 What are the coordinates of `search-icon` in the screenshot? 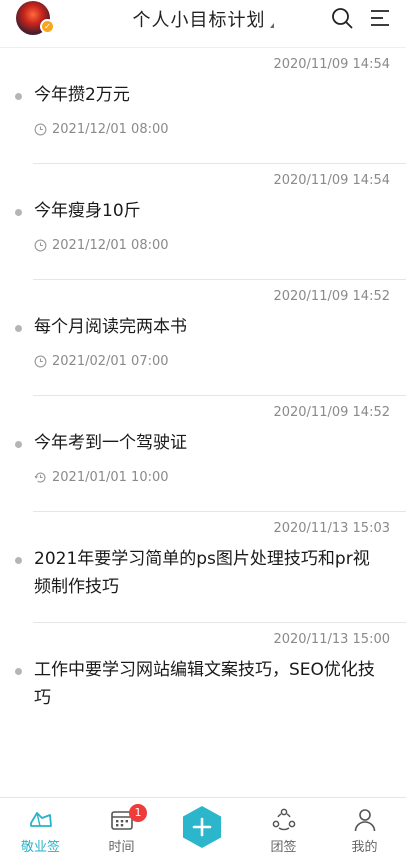 It's located at (342, 18).